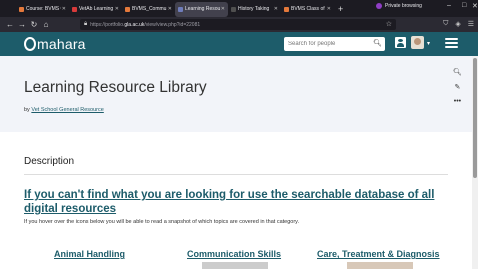  Describe the element at coordinates (378, 254) in the screenshot. I see `category-care-treatment-diagnosis: Care, Treatment & Diagnosis` at that location.